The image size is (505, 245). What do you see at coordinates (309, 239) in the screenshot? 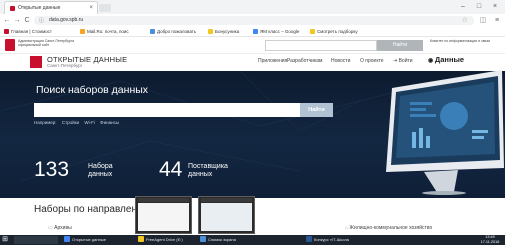
I see `word-icon` at bounding box center [309, 239].